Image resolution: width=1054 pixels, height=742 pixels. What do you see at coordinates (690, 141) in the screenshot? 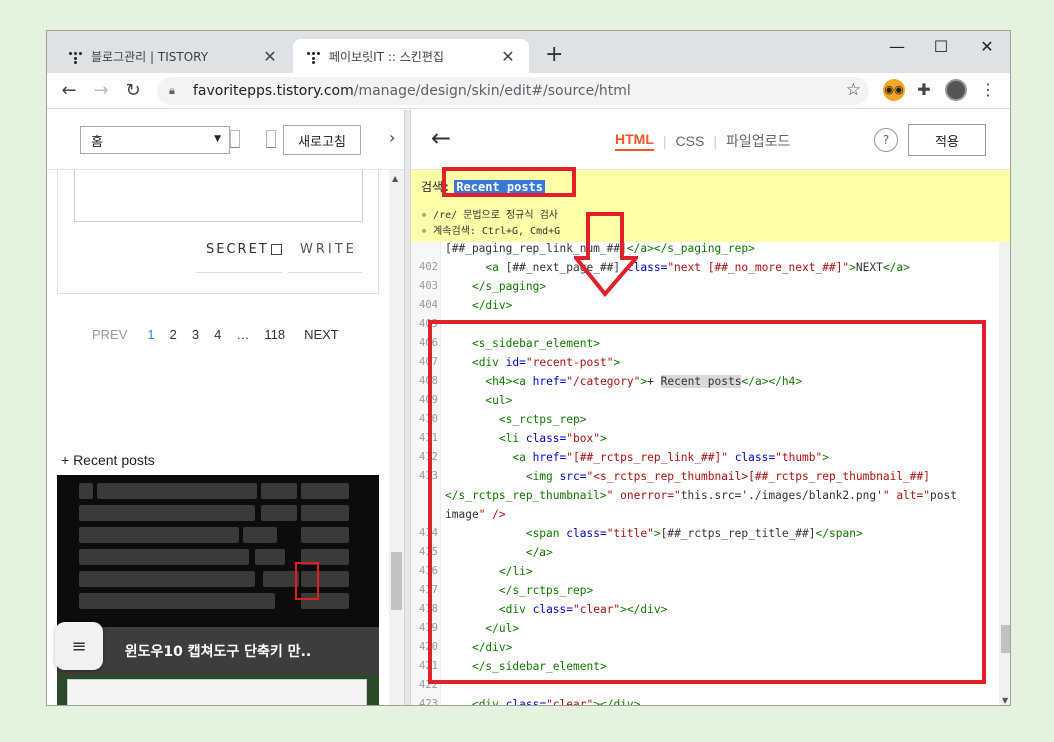
I see `tab-css: CSS` at bounding box center [690, 141].